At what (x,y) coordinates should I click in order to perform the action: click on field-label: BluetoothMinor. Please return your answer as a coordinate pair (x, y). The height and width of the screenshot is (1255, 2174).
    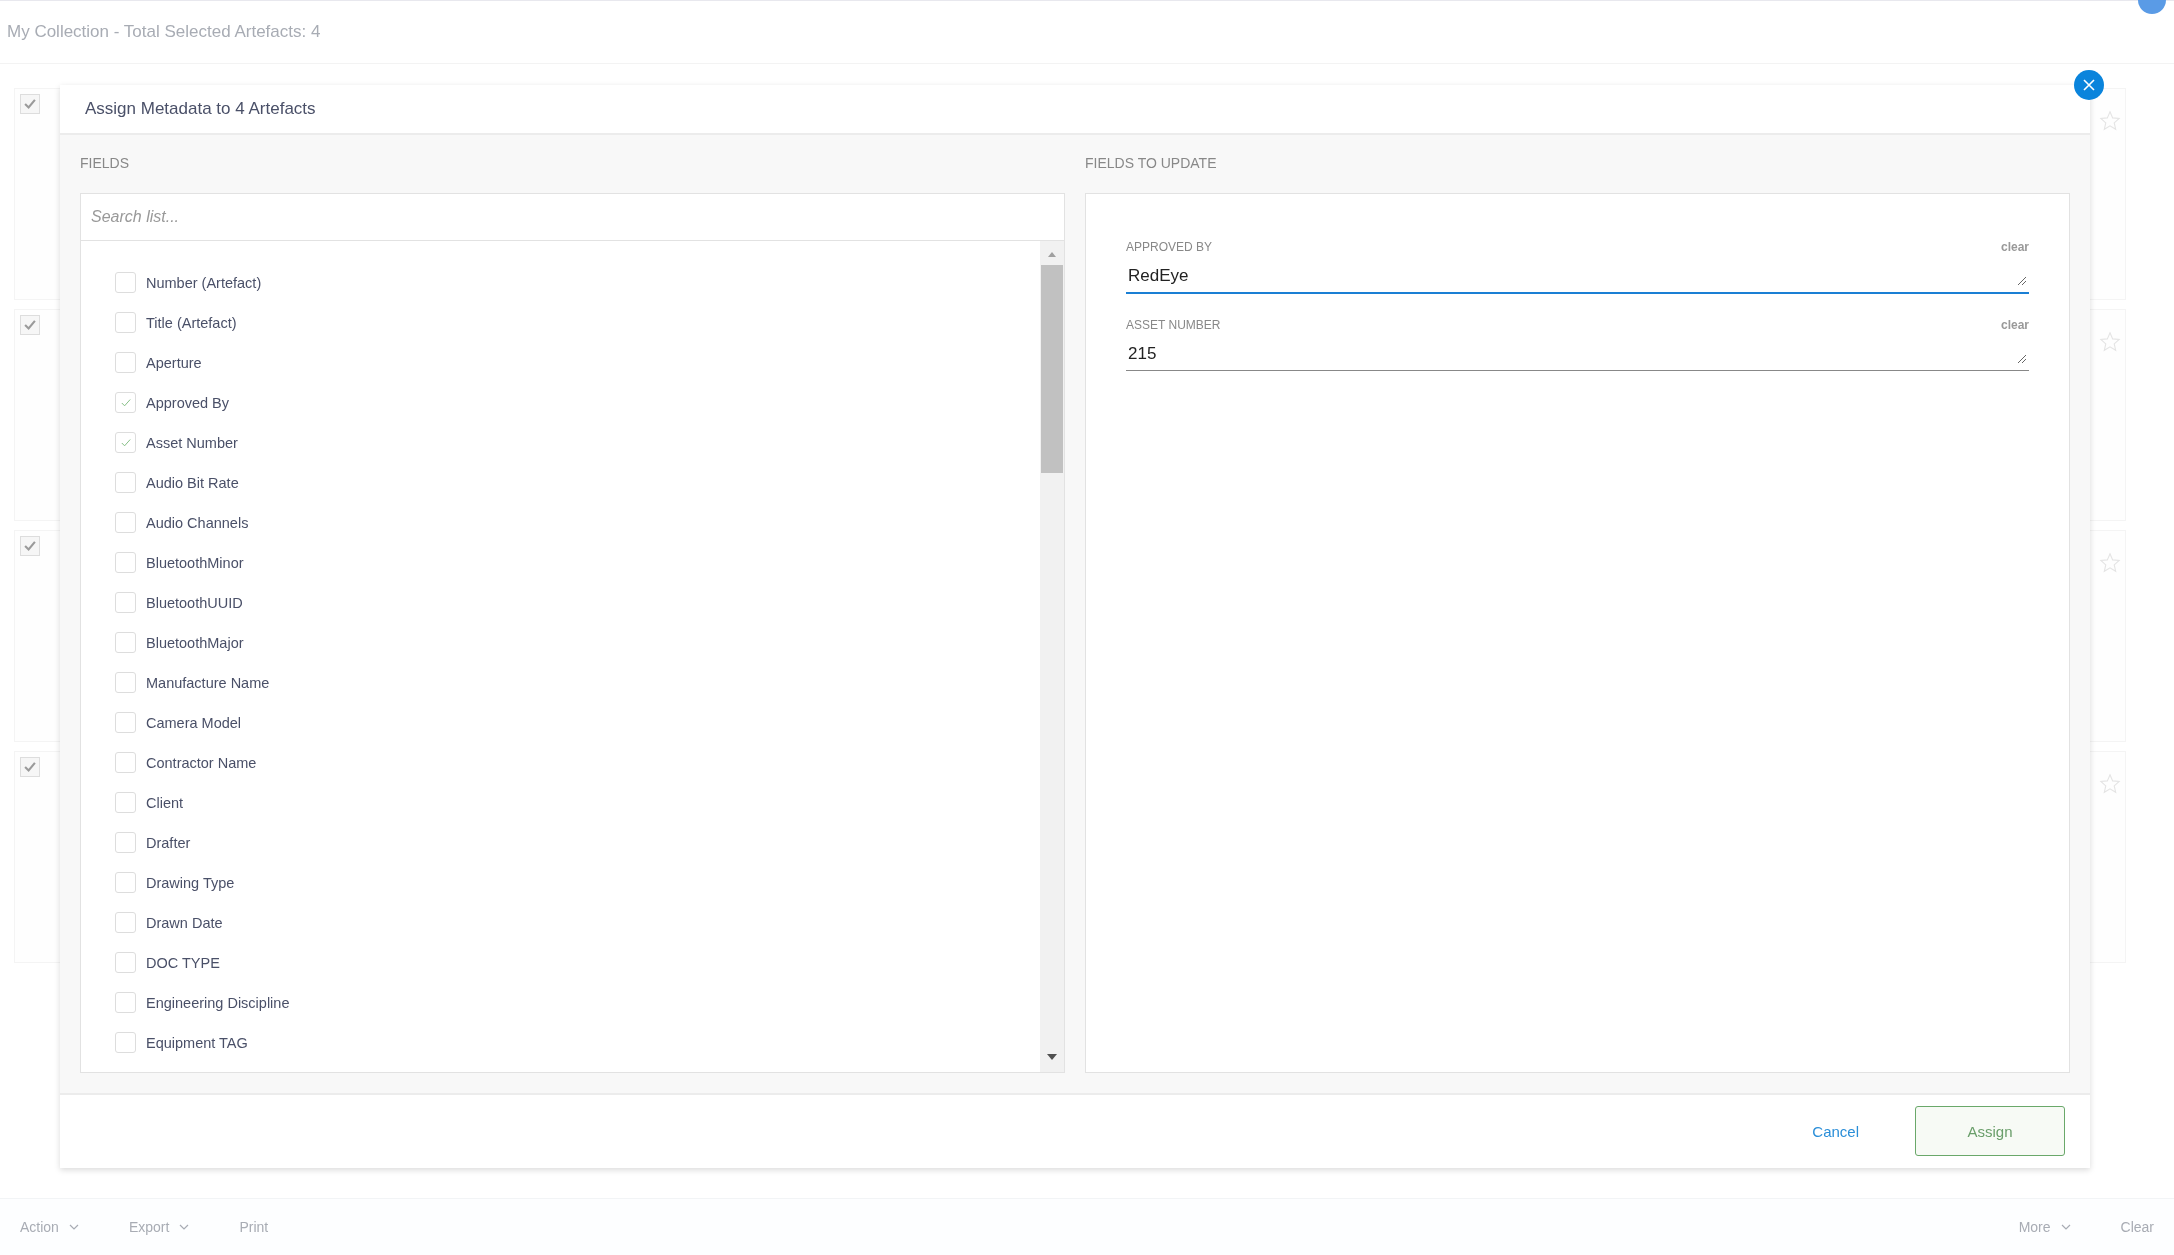
    Looking at the image, I should click on (195, 562).